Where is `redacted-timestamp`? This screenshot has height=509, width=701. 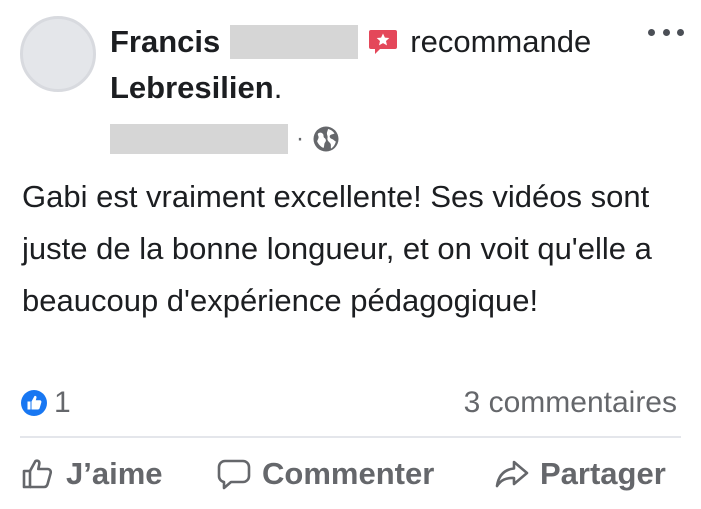 redacted-timestamp is located at coordinates (199, 139).